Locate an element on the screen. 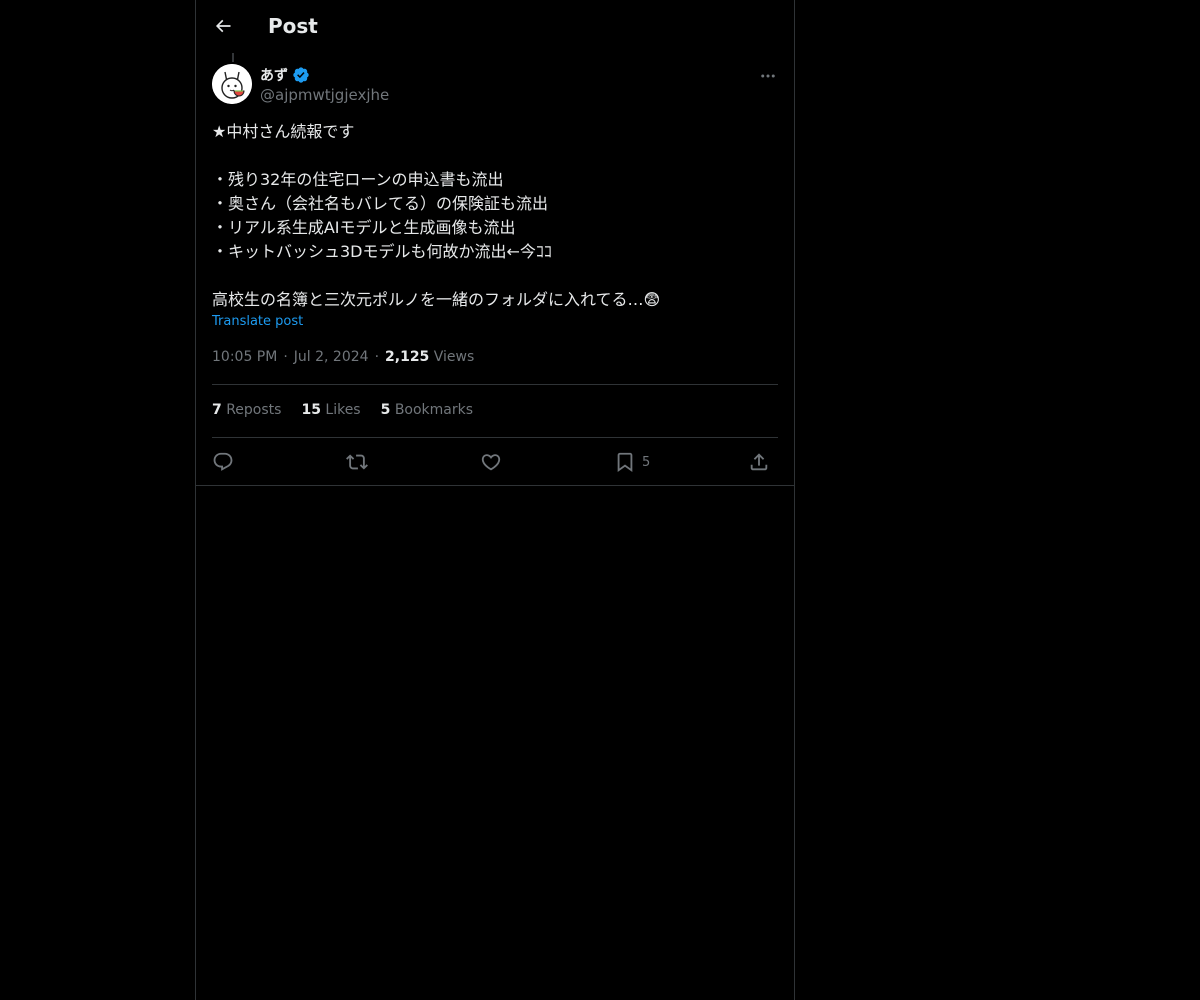 This screenshot has height=1000, width=1200. back-button is located at coordinates (223, 26).